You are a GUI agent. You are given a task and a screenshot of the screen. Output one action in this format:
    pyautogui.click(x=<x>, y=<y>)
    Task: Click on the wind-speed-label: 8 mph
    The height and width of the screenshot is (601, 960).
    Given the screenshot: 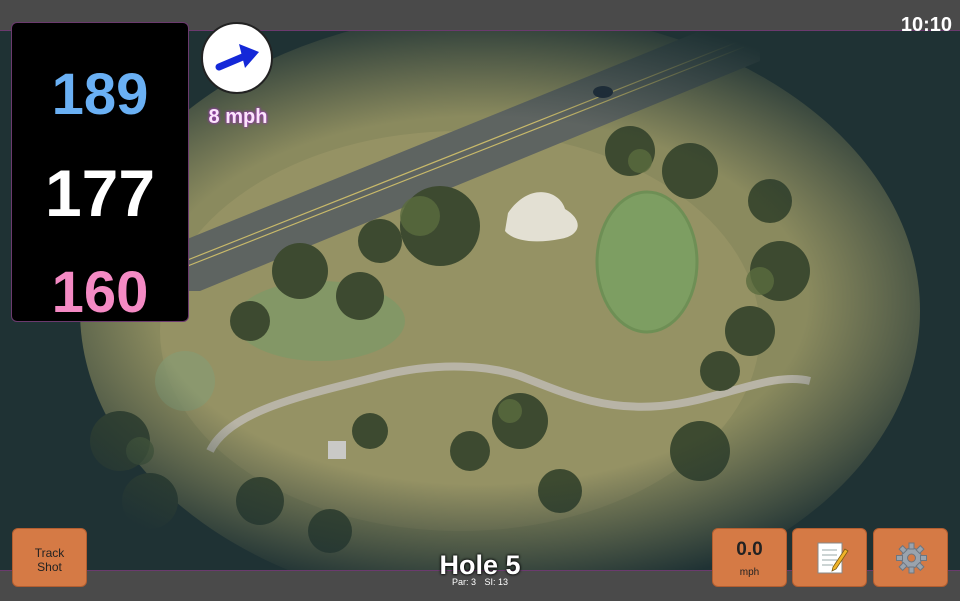 What is the action you would take?
    pyautogui.click(x=238, y=117)
    